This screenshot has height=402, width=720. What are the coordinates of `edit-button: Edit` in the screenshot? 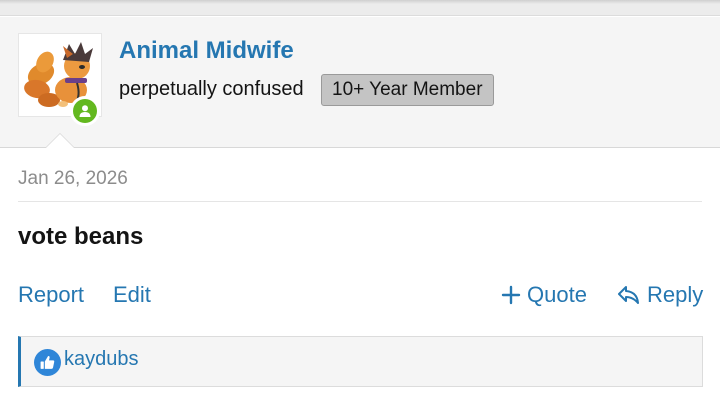 It's located at (132, 295).